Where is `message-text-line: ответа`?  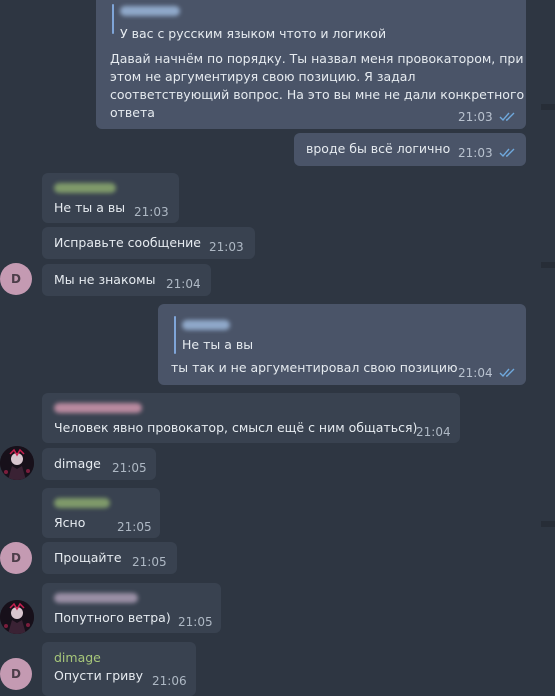 message-text-line: ответа is located at coordinates (132, 112).